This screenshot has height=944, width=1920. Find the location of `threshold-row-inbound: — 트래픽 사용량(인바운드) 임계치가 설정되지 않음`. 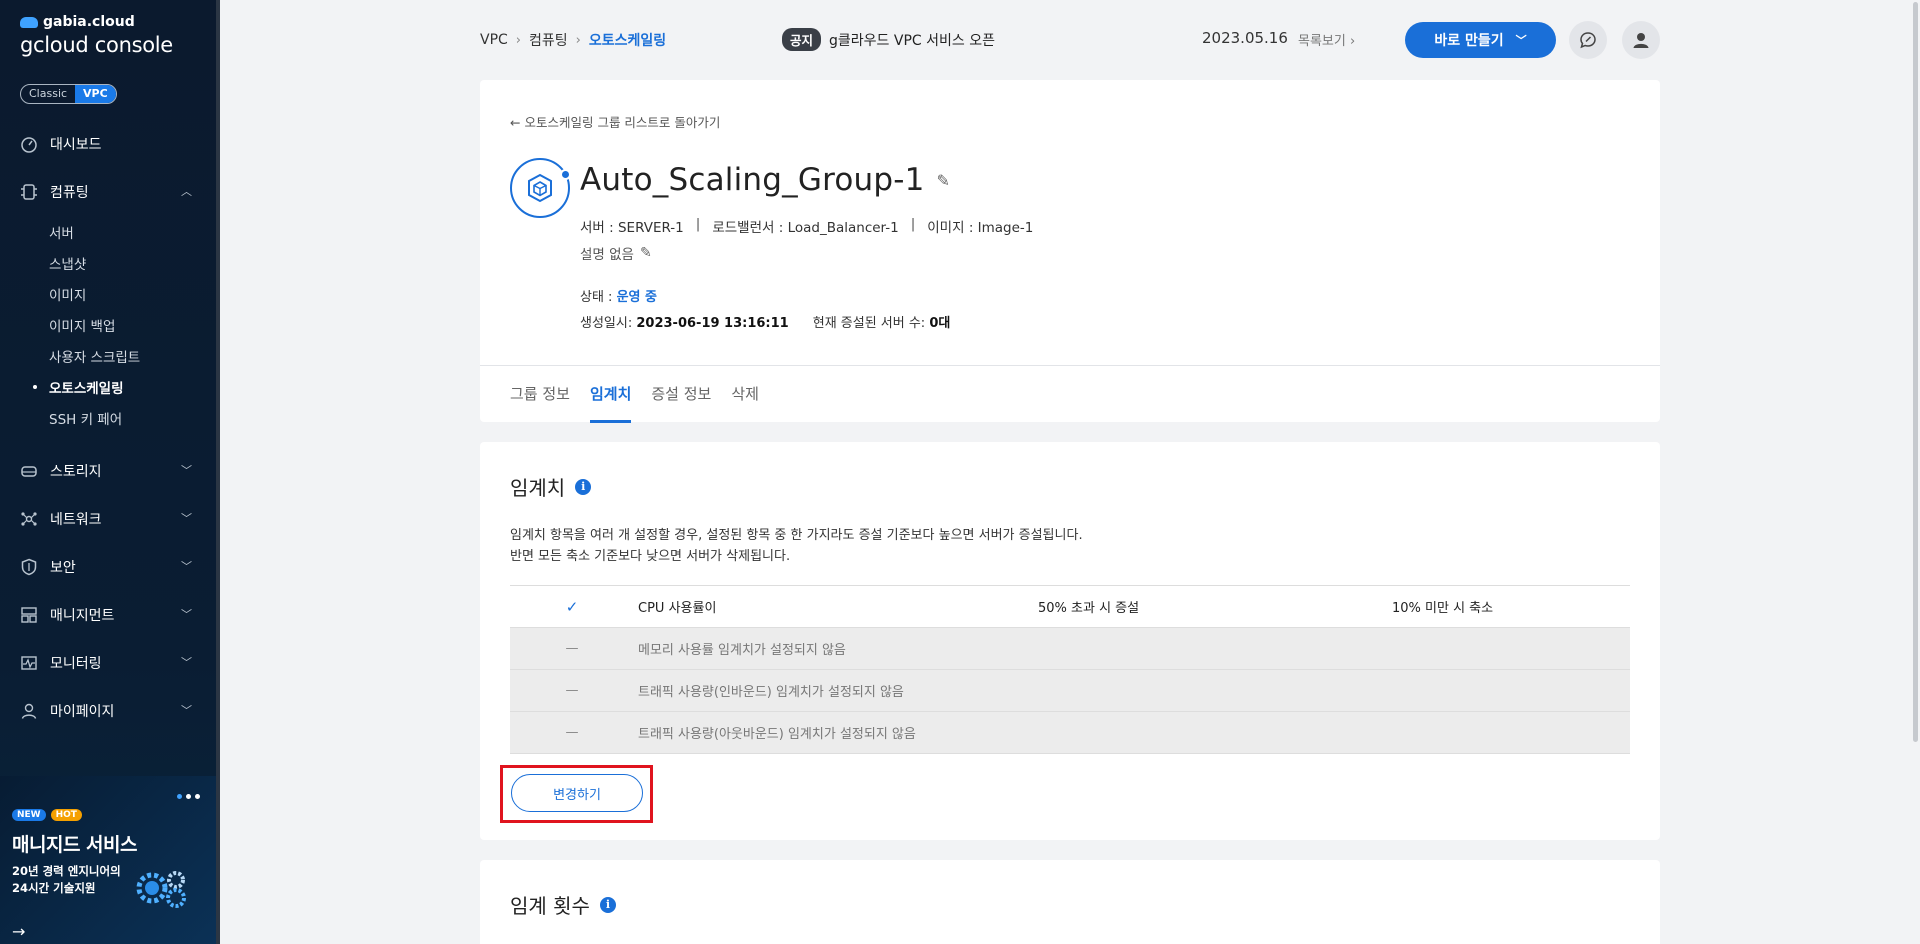

threshold-row-inbound: — 트래픽 사용량(인바운드) 임계치가 설정되지 않음 is located at coordinates (1070, 691).